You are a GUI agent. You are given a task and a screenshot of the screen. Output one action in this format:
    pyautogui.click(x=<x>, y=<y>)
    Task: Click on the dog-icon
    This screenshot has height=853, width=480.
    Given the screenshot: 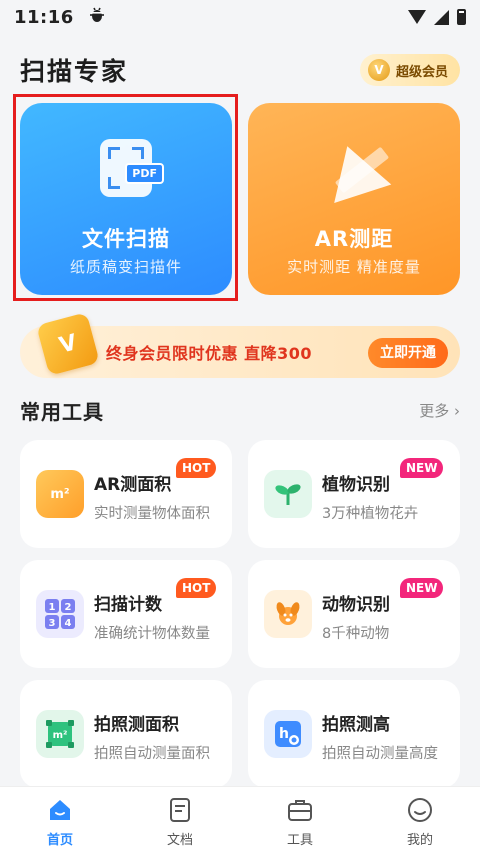 What is the action you would take?
    pyautogui.click(x=288, y=614)
    